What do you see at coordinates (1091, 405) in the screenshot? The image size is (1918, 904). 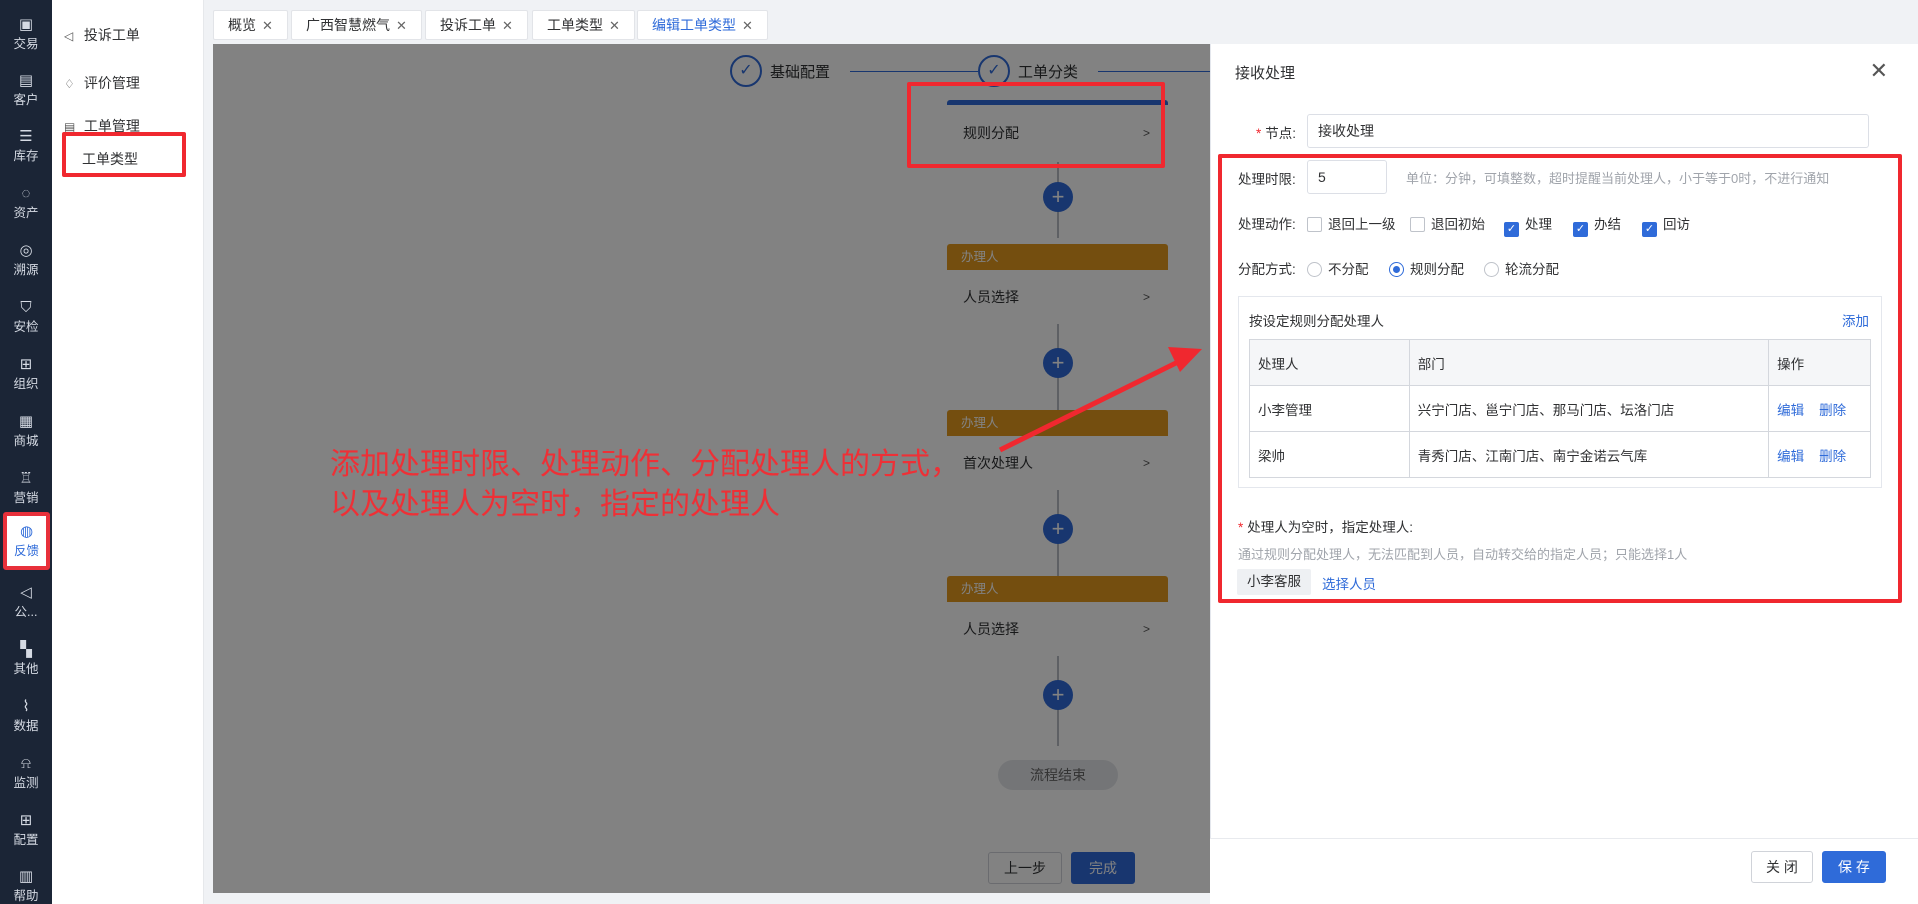 I see `annotation-arrow-line` at bounding box center [1091, 405].